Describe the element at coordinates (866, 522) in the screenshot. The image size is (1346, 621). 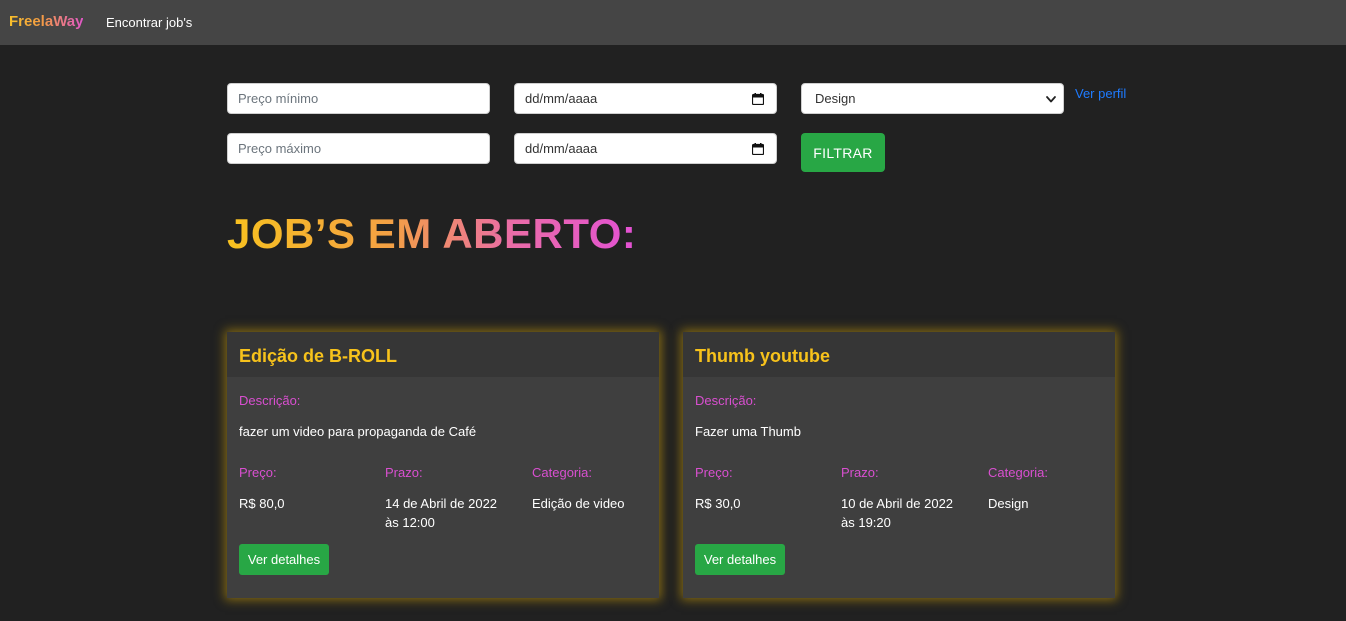
I see `job-deadline-time: às 19:20` at that location.